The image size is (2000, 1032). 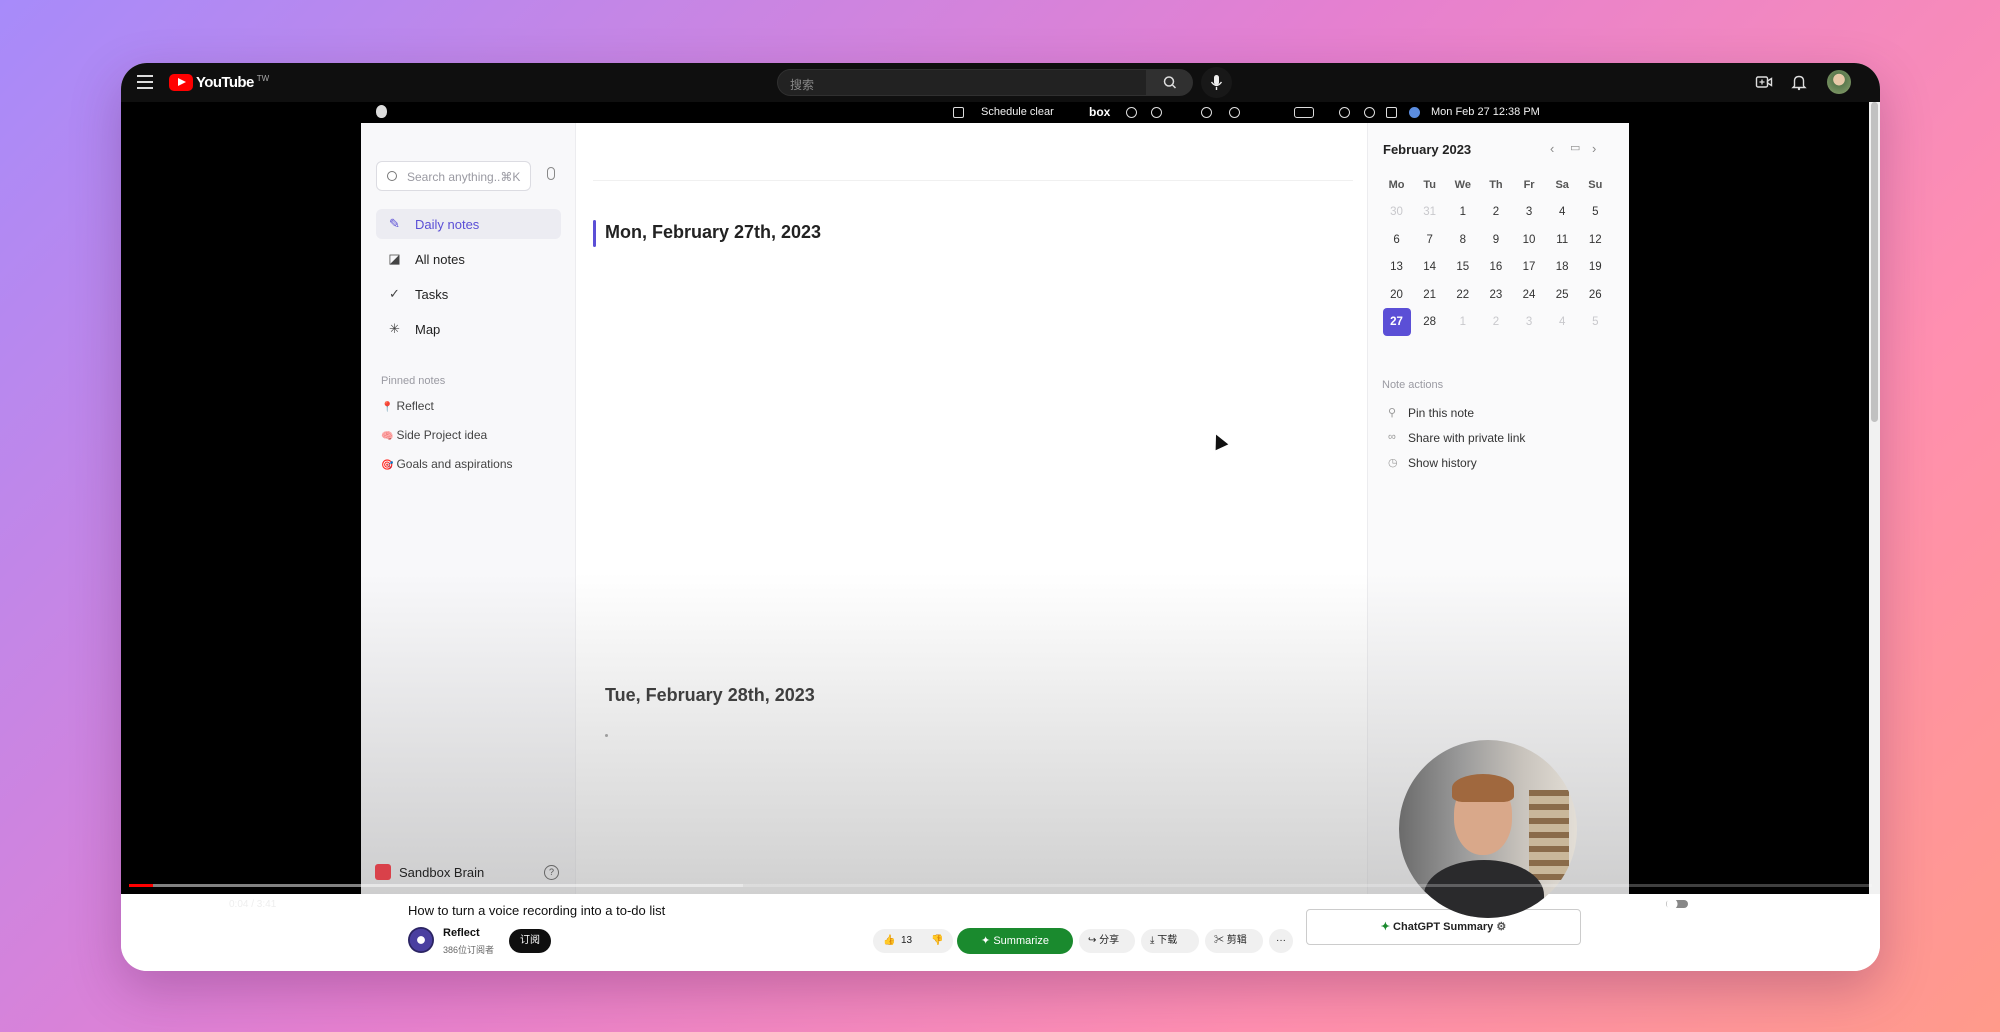 I want to click on youtube-logo: YouTube TW, so click(x=219, y=82).